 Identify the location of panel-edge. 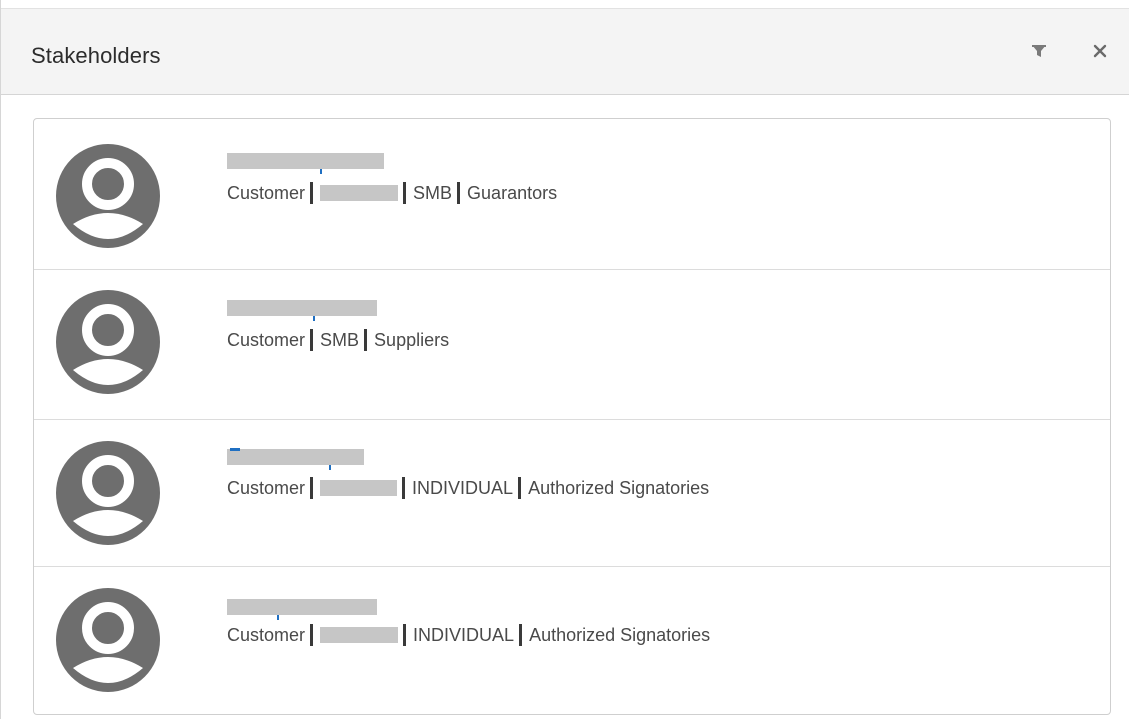
(0, 359).